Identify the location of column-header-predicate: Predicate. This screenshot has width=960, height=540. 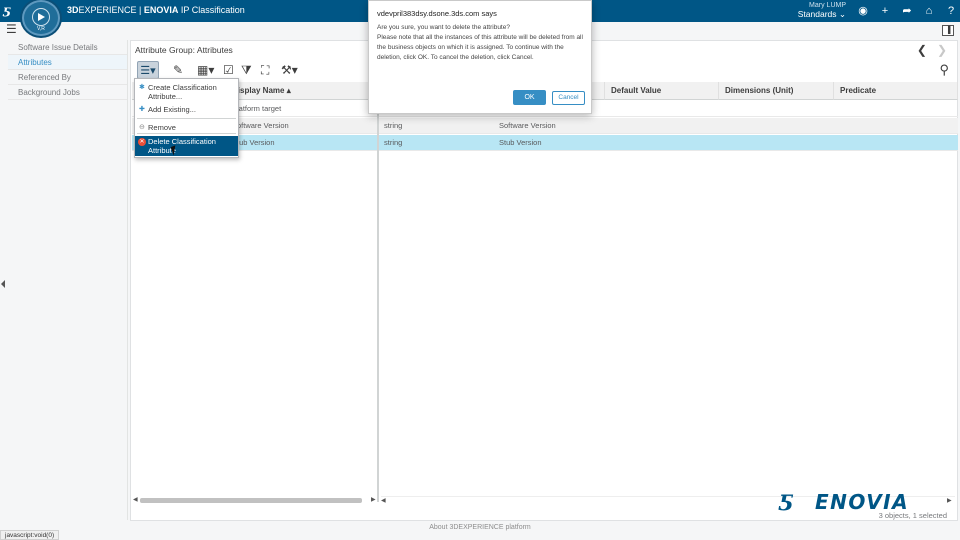
(896, 91).